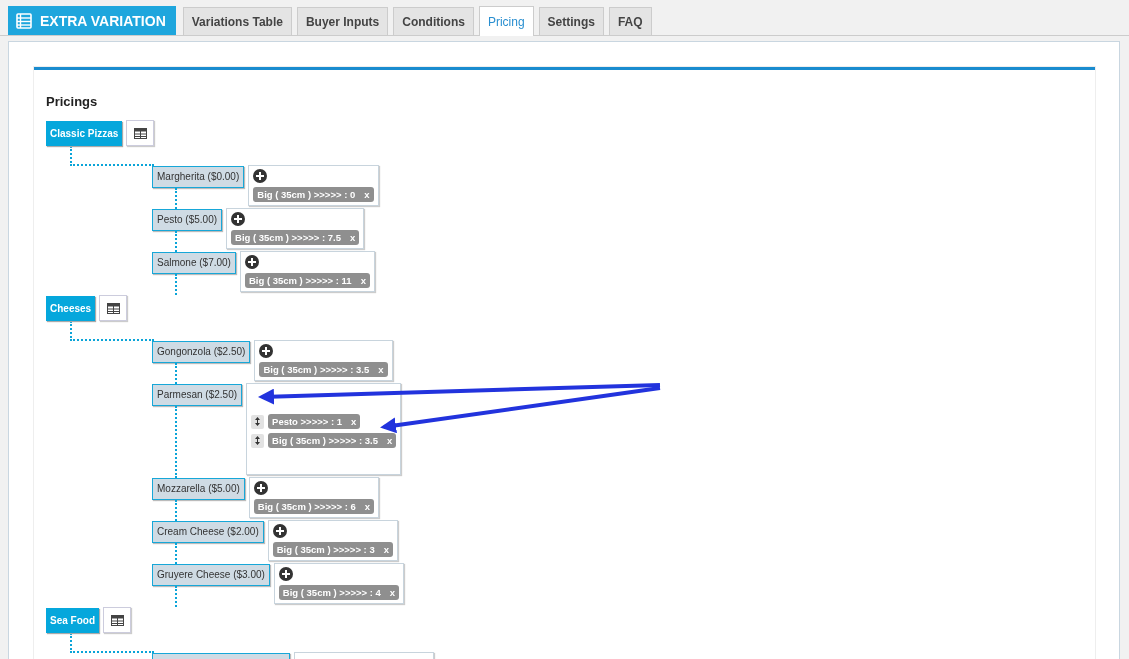 This screenshot has height=659, width=1129. What do you see at coordinates (630, 21) in the screenshot?
I see `tab: FAQ` at bounding box center [630, 21].